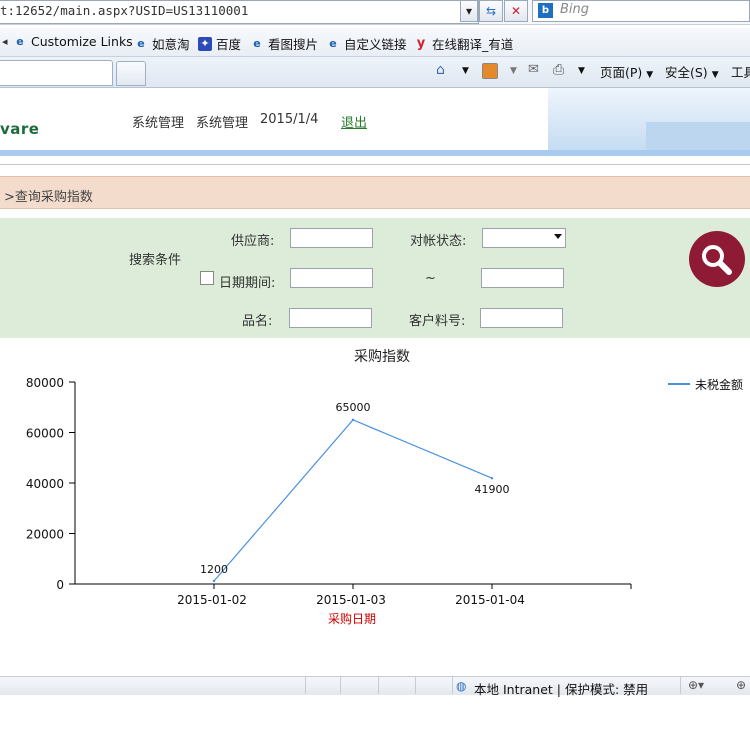  What do you see at coordinates (461, 686) in the screenshot?
I see `globe-icon: ◍` at bounding box center [461, 686].